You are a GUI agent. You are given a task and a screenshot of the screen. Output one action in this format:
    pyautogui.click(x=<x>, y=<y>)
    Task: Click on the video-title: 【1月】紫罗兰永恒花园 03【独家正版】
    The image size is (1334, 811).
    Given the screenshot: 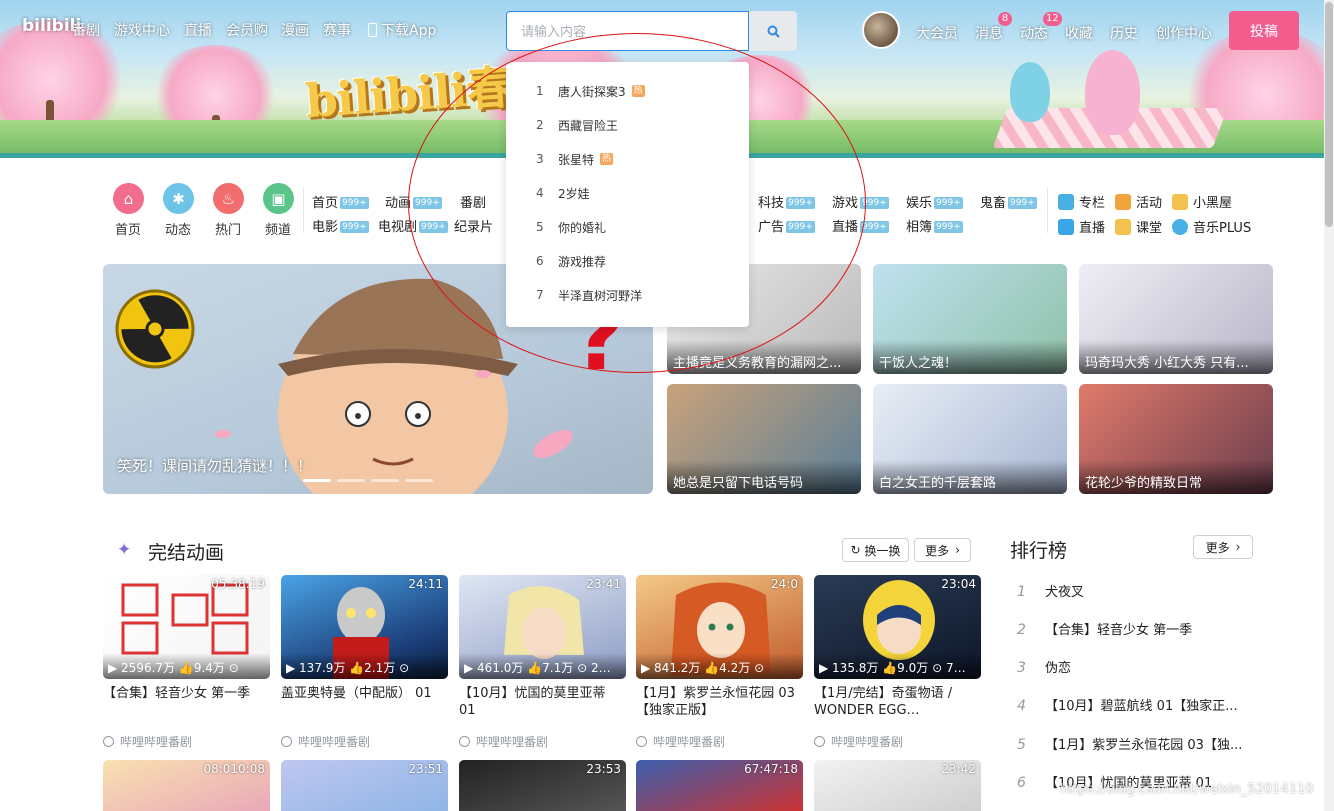 What is the action you would take?
    pyautogui.click(x=719, y=702)
    